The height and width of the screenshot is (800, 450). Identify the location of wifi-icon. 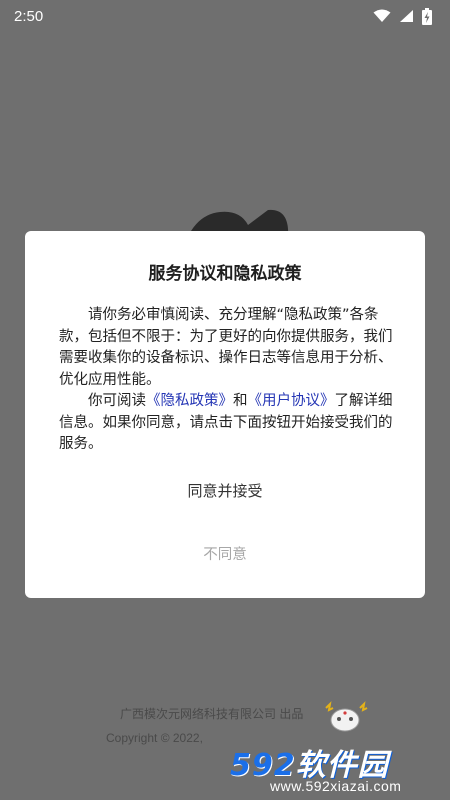
(382, 15).